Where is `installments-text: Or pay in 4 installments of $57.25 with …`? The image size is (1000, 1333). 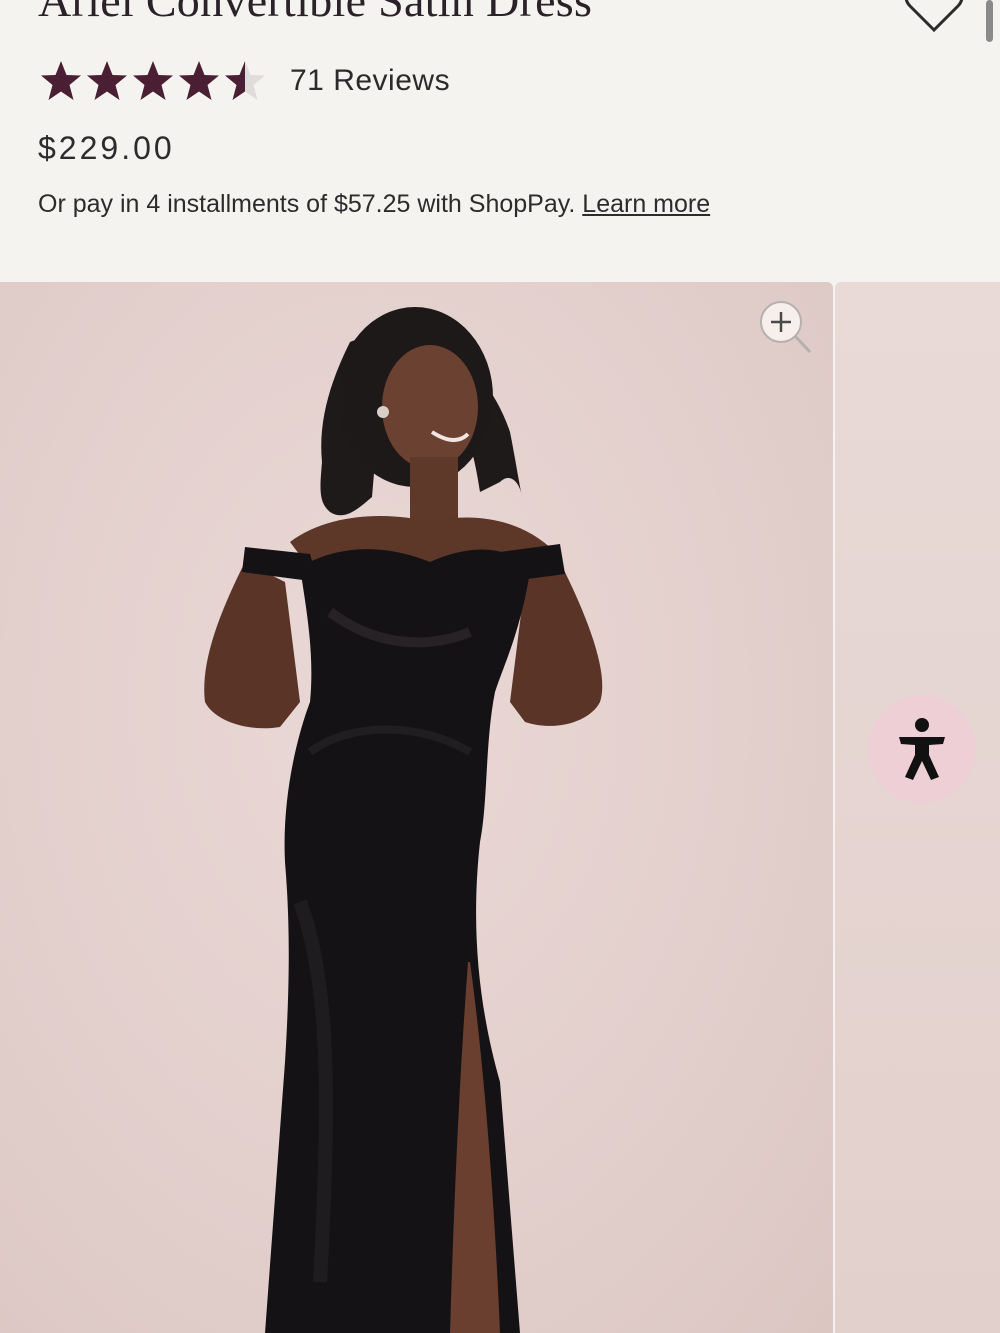
installments-text: Or pay in 4 installments of $57.25 with … is located at coordinates (307, 204).